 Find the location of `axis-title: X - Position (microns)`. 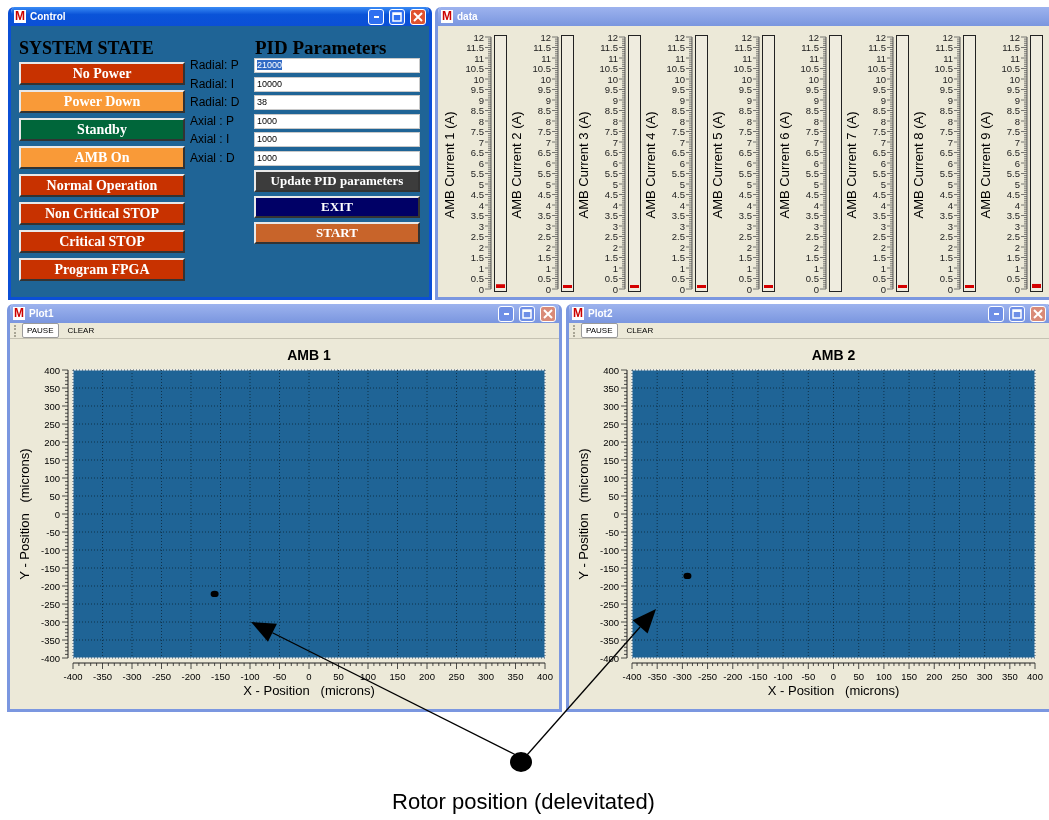

axis-title: X - Position (microns) is located at coordinates (309, 690).